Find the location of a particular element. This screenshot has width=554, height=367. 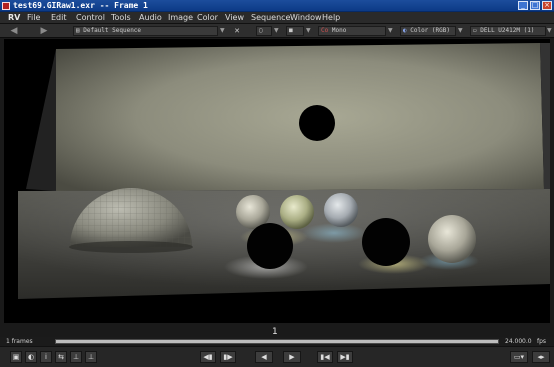

maximize-button: □ is located at coordinates (535, 5).